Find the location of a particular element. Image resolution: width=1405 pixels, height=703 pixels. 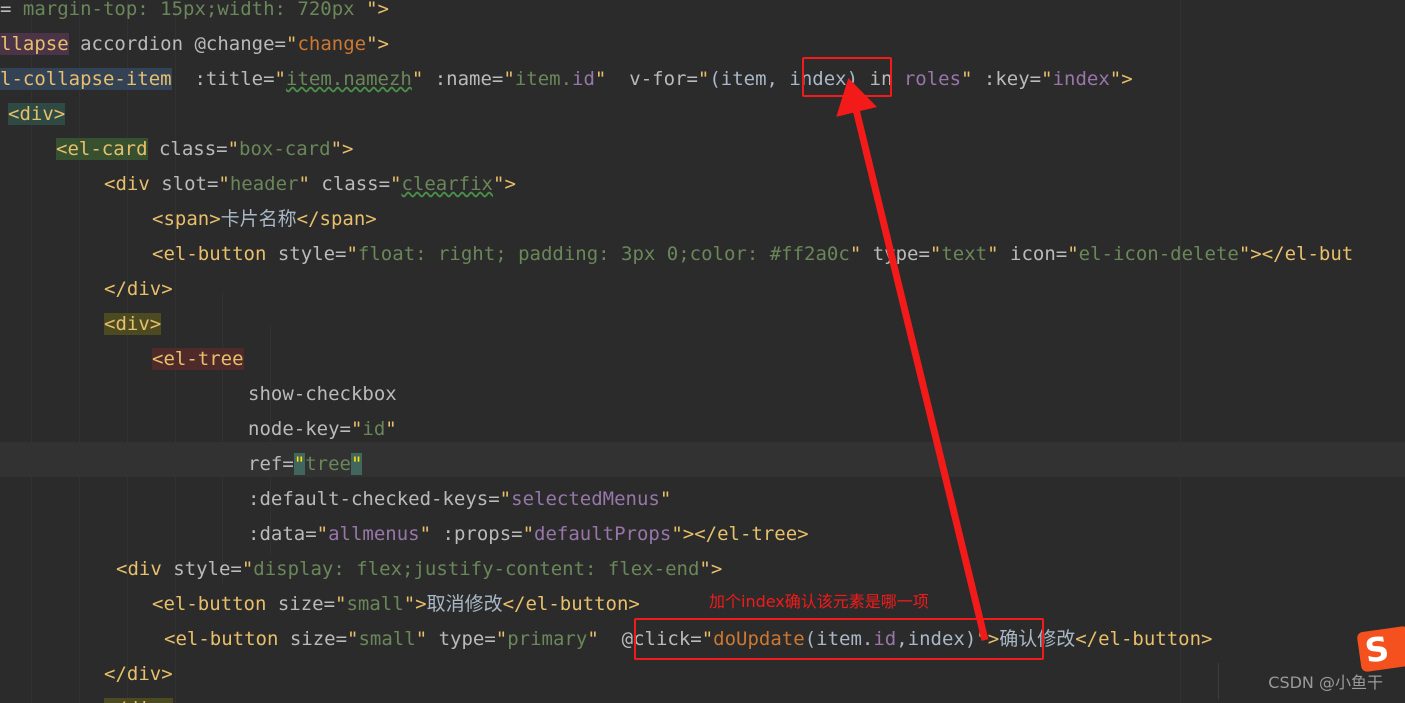

code-line-20: </div> is located at coordinates (138, 674).